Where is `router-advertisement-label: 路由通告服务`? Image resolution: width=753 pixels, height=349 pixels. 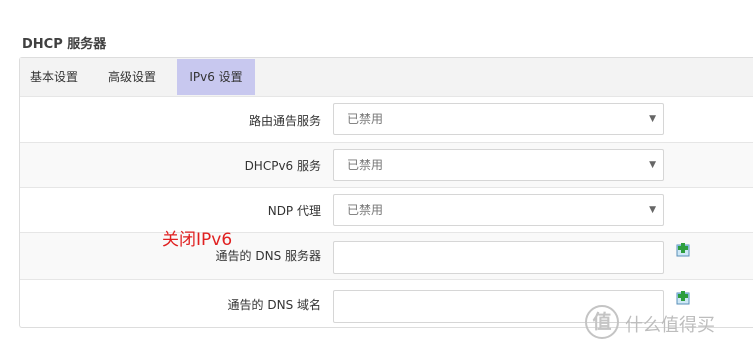
router-advertisement-label: 路由通告服务 is located at coordinates (284, 121).